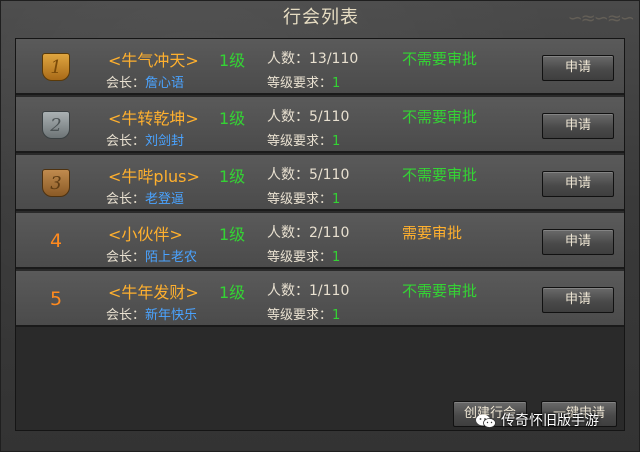 This screenshot has width=640, height=452. Describe the element at coordinates (486, 421) in the screenshot. I see `wechat-icon` at that location.